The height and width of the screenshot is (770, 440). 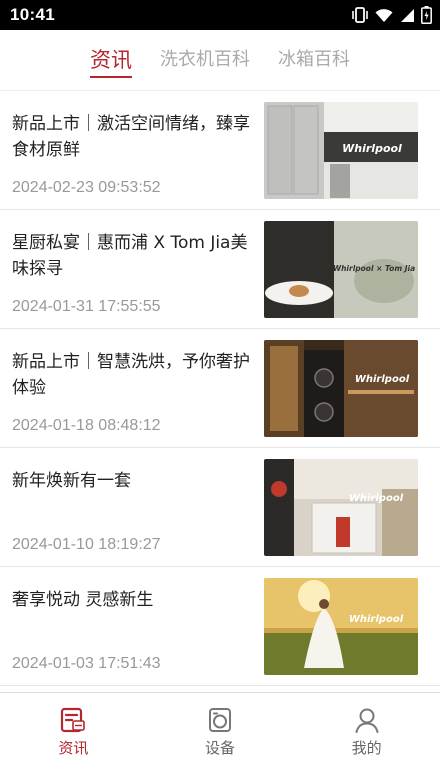 What do you see at coordinates (367, 720) in the screenshot?
I see `person-icon` at bounding box center [367, 720].